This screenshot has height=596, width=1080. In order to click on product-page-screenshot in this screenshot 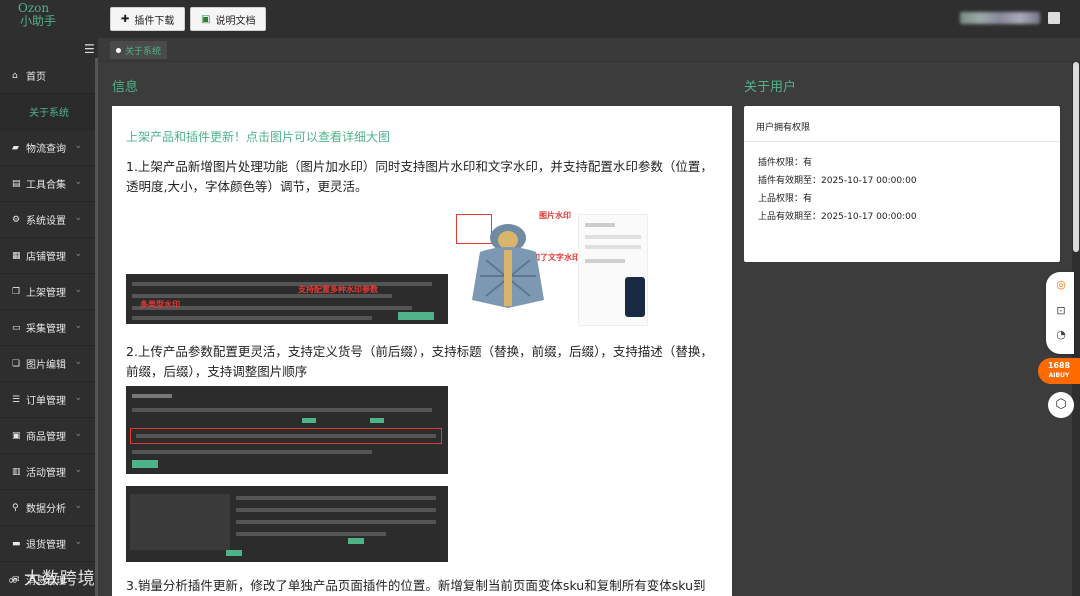, I will do `click(613, 270)`.